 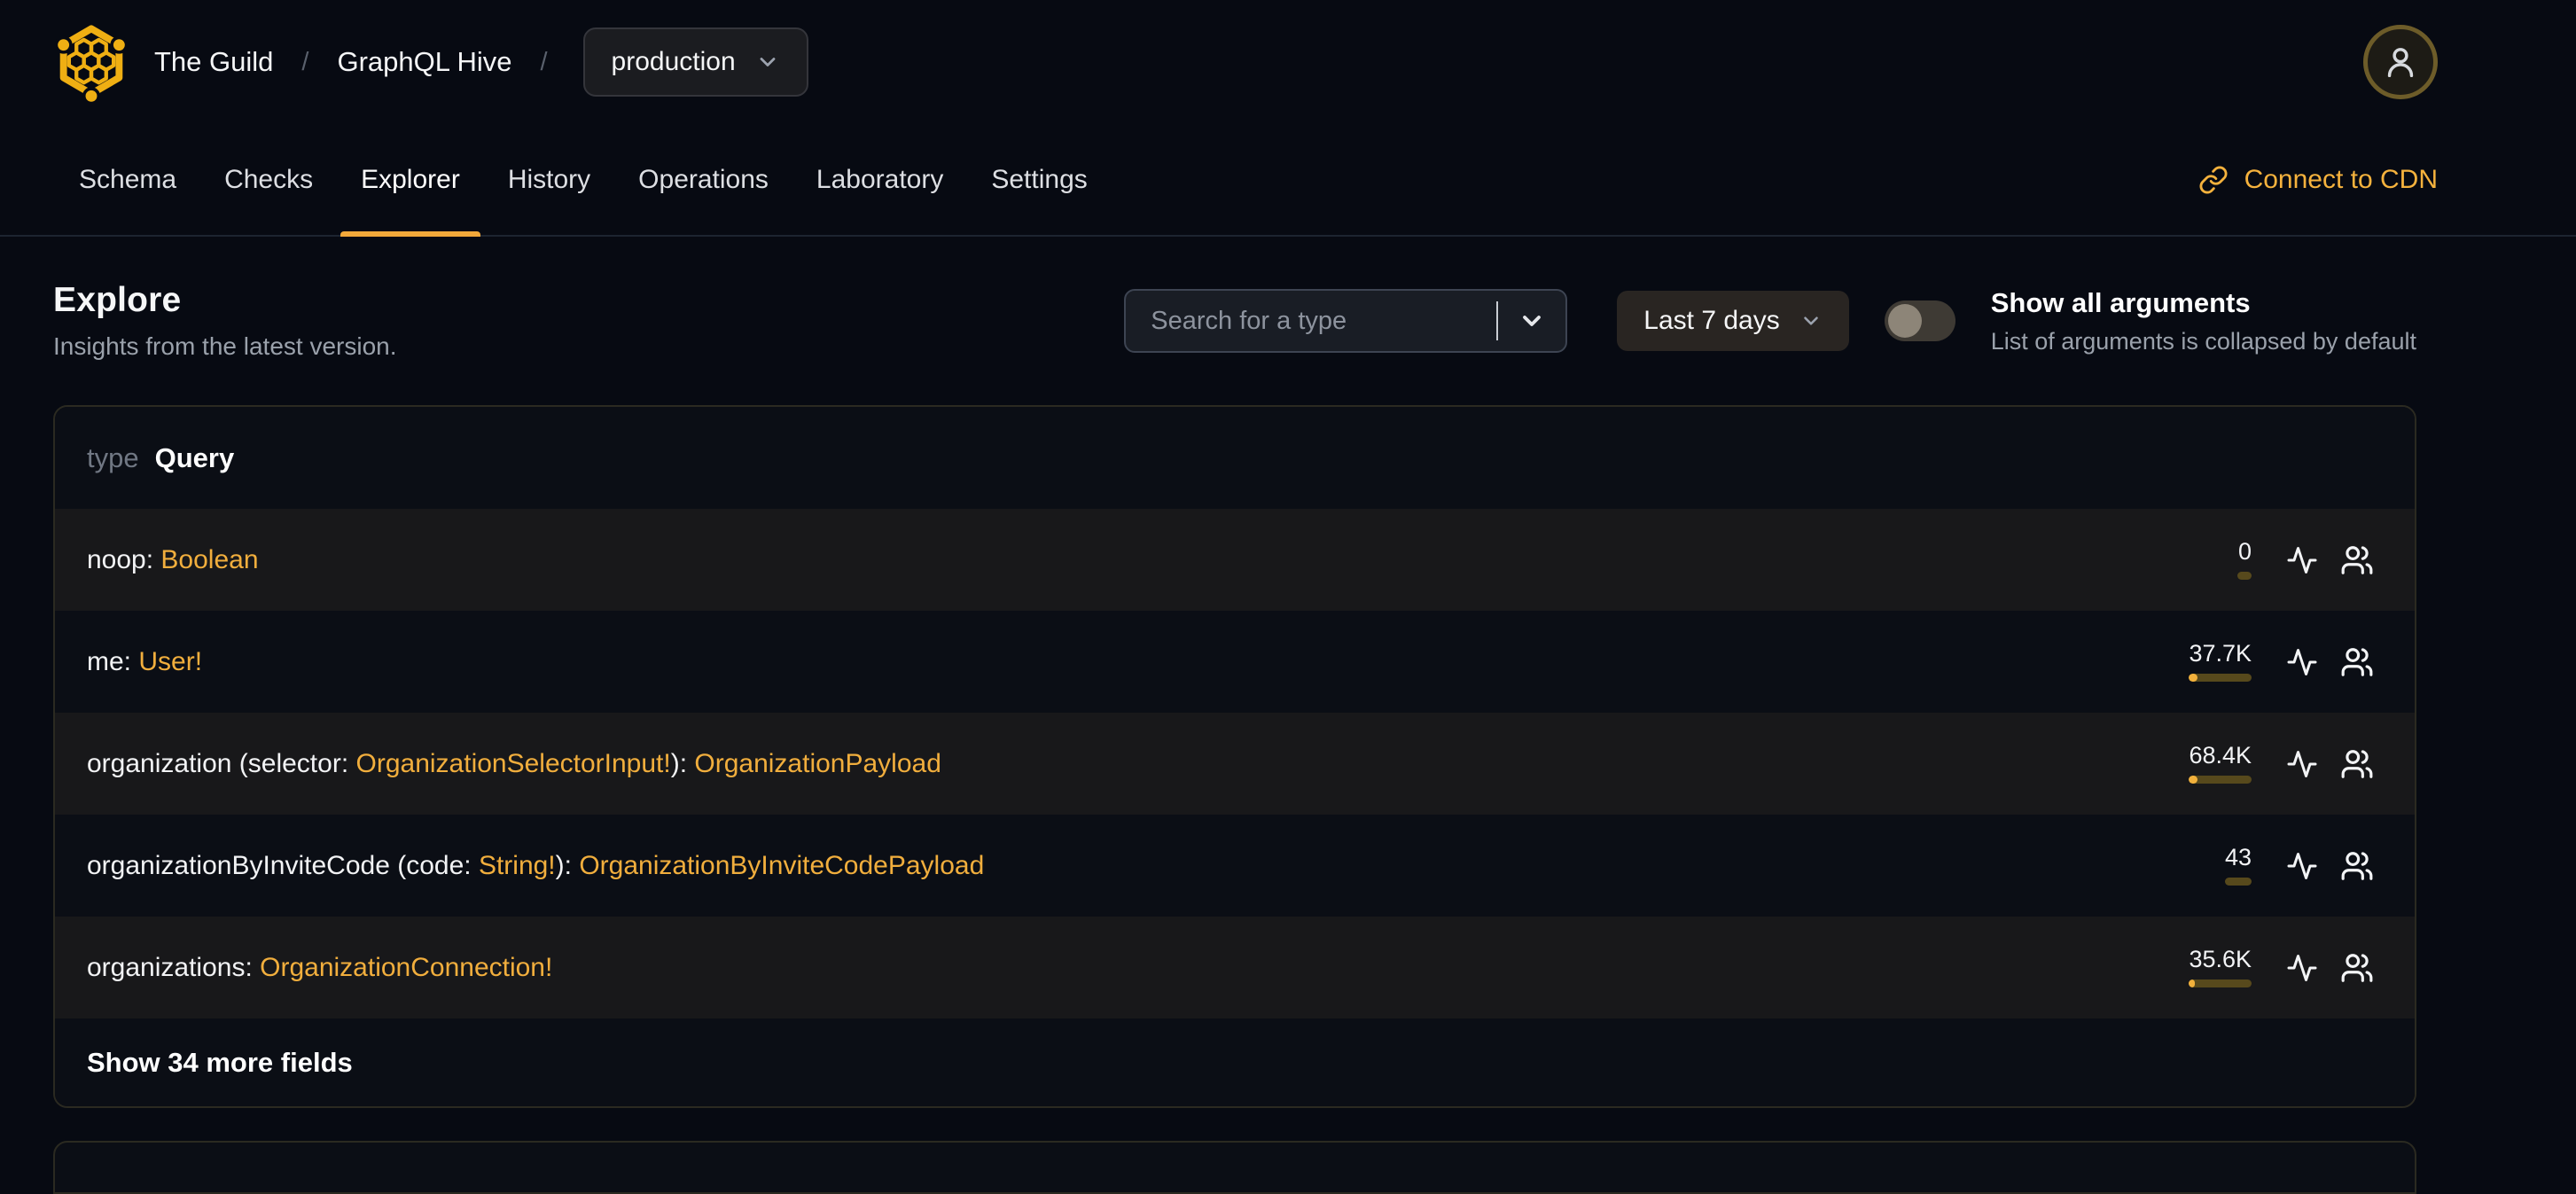 What do you see at coordinates (220, 1063) in the screenshot?
I see `show-more-fields-button: Show 34 more fields` at bounding box center [220, 1063].